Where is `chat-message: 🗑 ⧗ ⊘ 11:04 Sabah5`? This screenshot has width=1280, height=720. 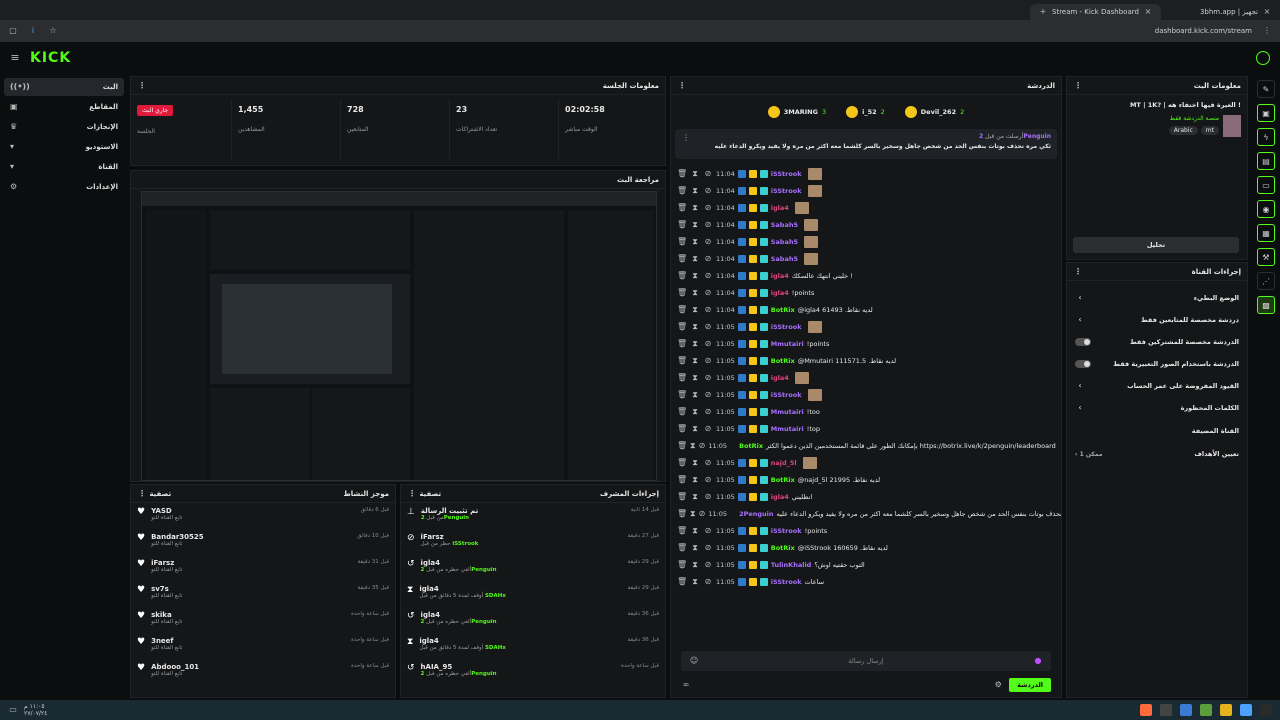 chat-message: 🗑 ⧗ ⊘ 11:04 Sabah5 is located at coordinates (866, 241).